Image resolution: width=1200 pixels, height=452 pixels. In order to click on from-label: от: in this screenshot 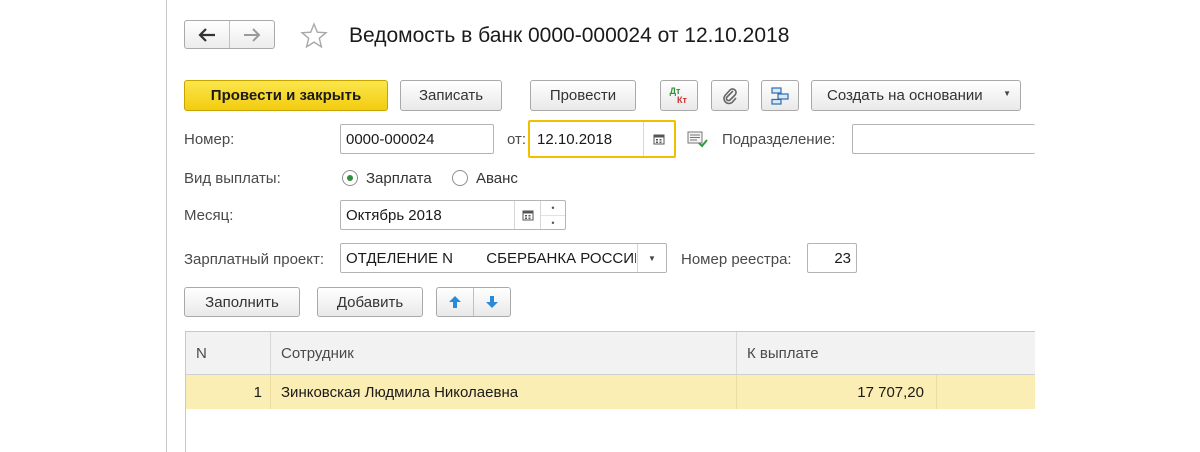, I will do `click(517, 139)`.